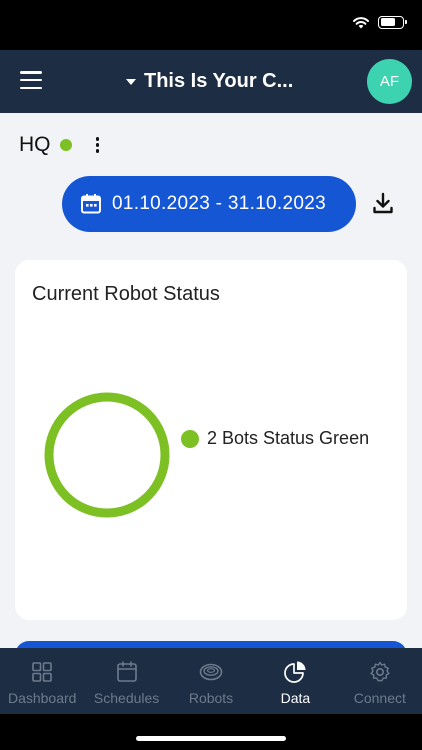 The image size is (422, 750). Describe the element at coordinates (126, 294) in the screenshot. I see `card-title: Current Robot Status` at that location.